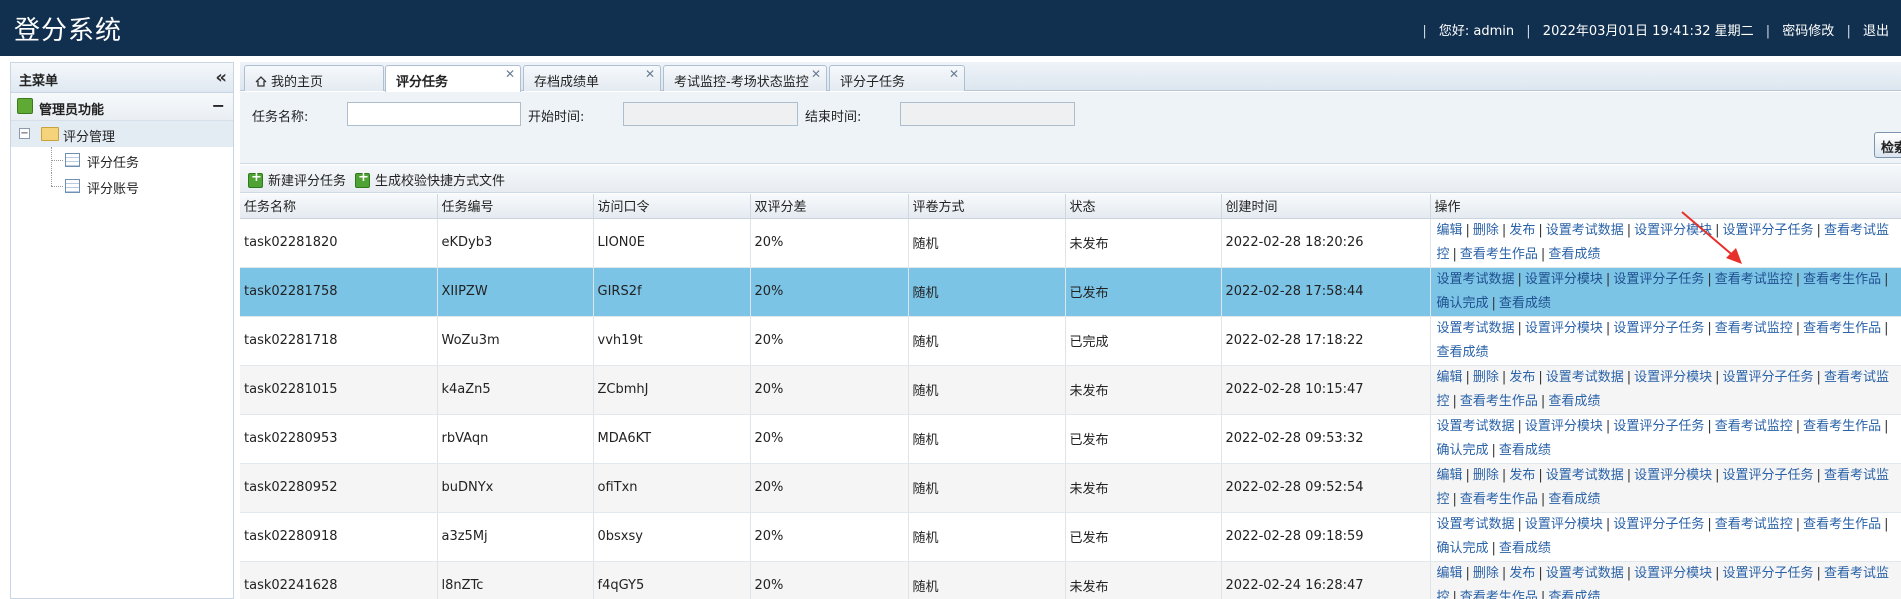 Image resolution: width=1901 pixels, height=599 pixels. I want to click on new-task-button: 新建评分任务, so click(297, 179).